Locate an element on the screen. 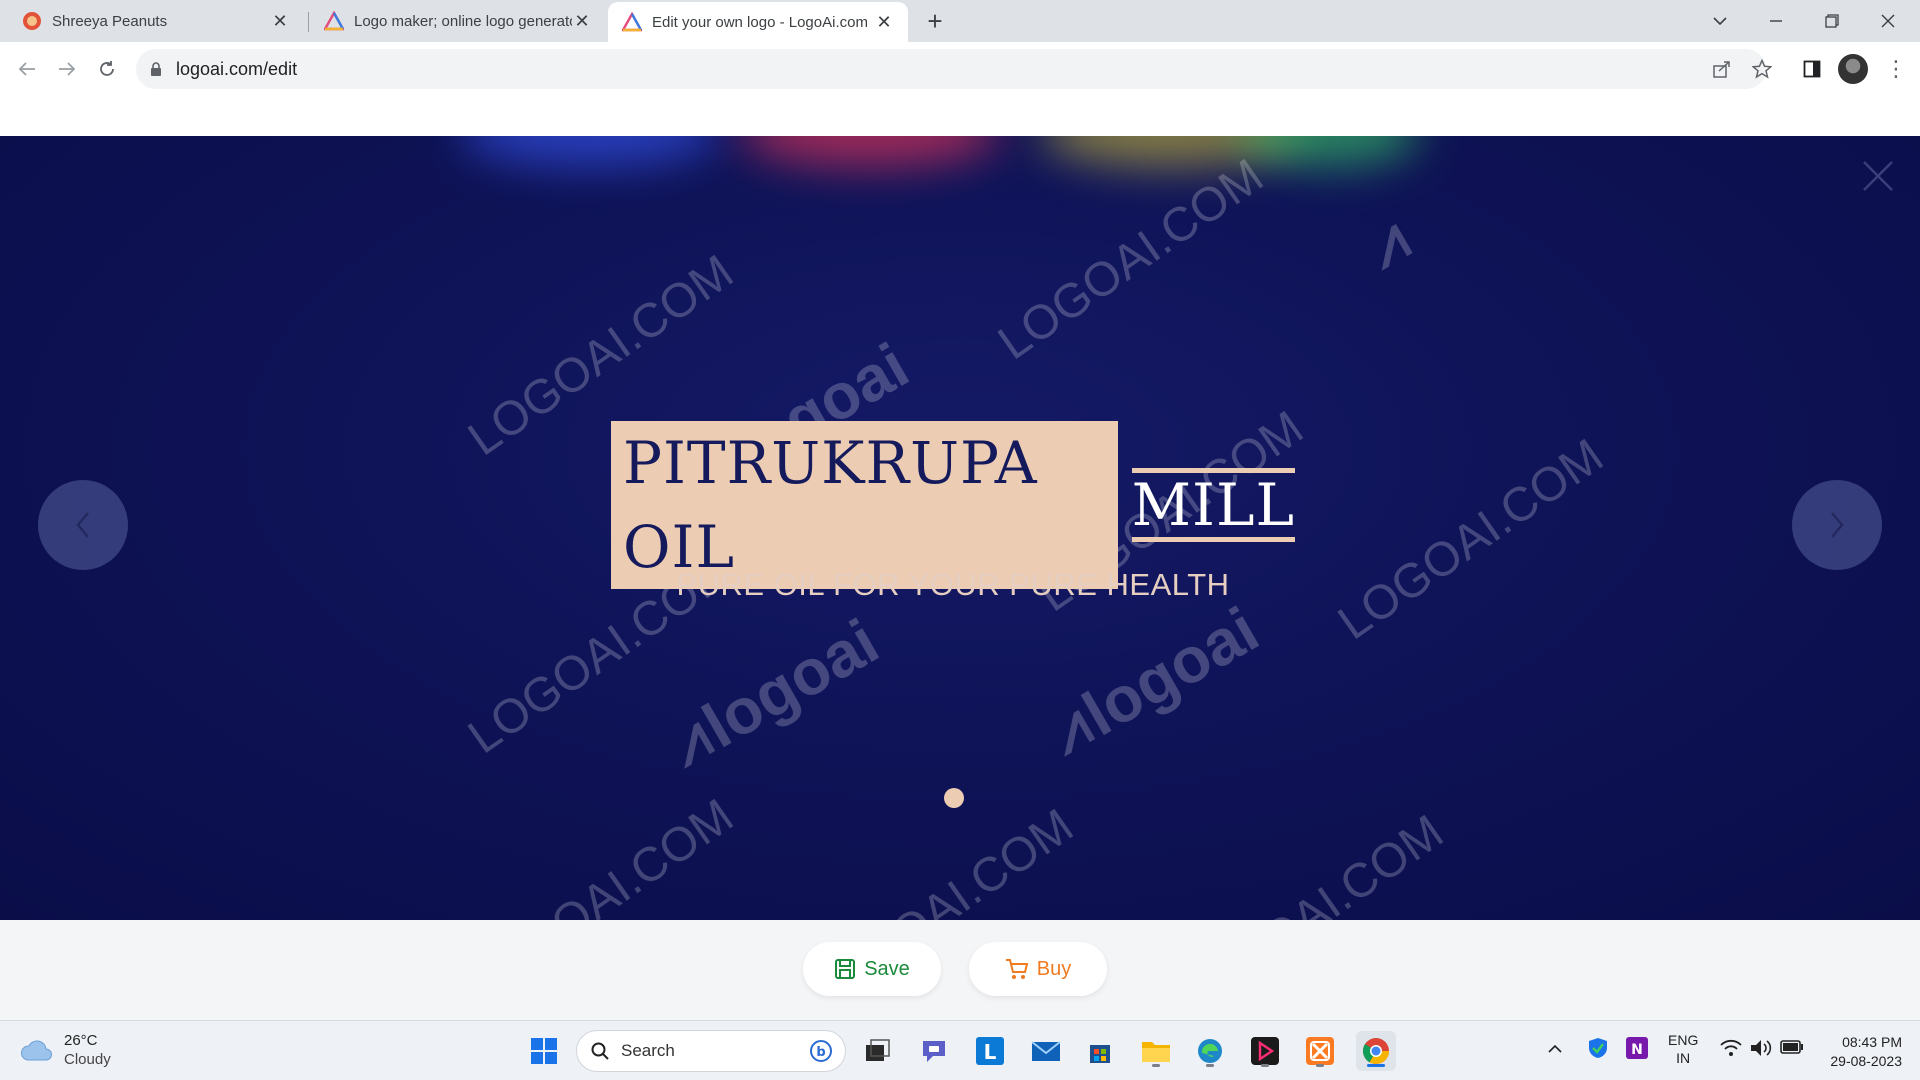 This screenshot has width=1920, height=1080. action-bar: Save Buy is located at coordinates (960, 970).